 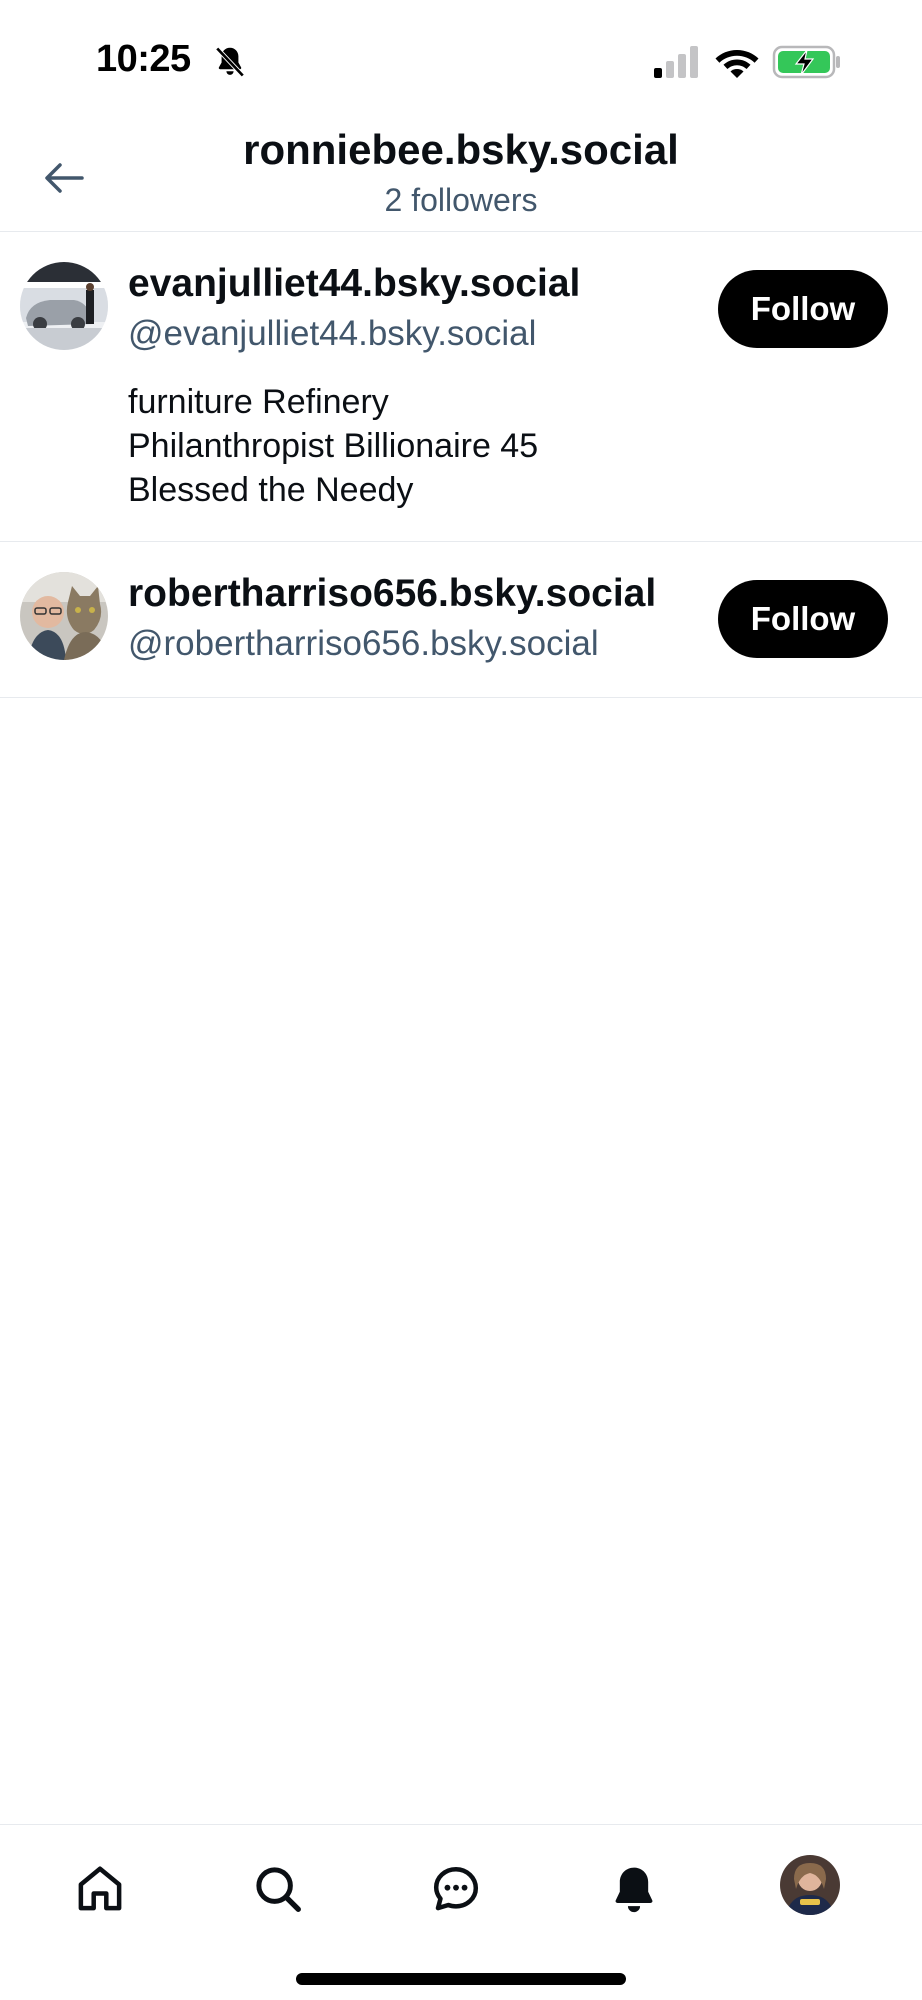 What do you see at coordinates (258, 402) in the screenshot?
I see `bio-line: furniture Refinery` at bounding box center [258, 402].